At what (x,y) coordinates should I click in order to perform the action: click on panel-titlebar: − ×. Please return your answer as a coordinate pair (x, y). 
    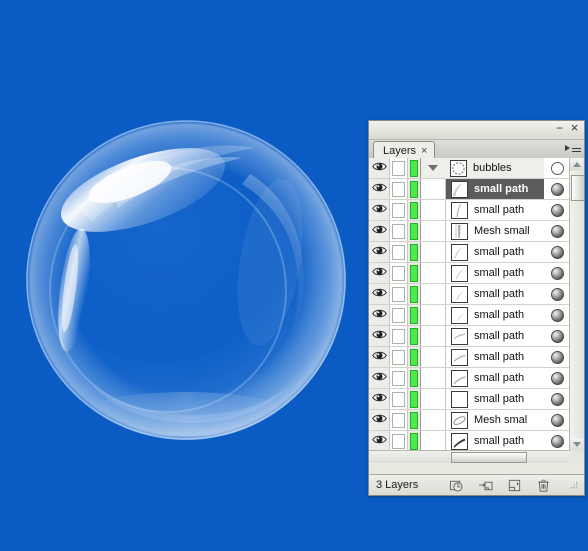
    Looking at the image, I should click on (476, 130).